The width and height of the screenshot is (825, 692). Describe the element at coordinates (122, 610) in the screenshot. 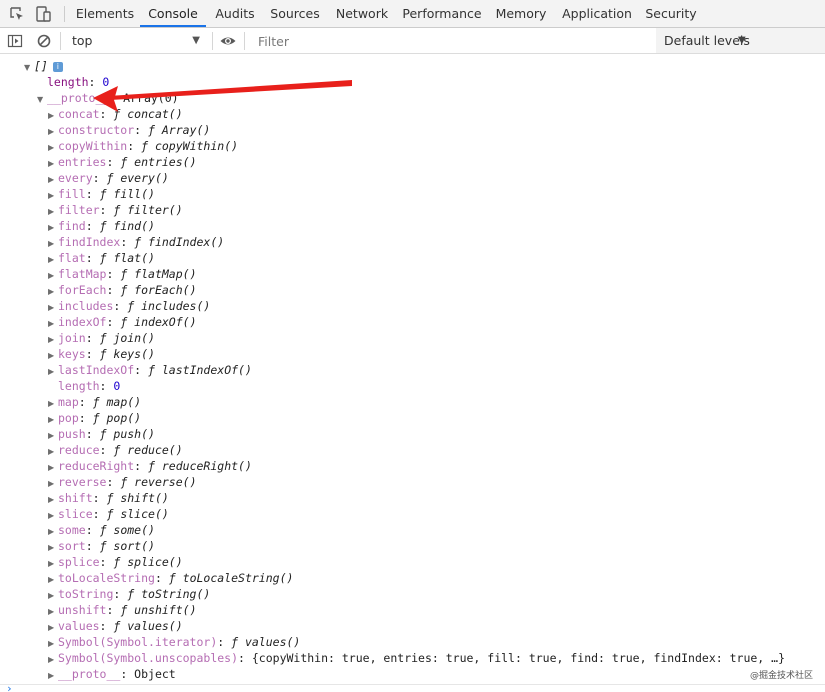

I see `proto-method-row: ▶ unshift: ƒ unshift()` at that location.